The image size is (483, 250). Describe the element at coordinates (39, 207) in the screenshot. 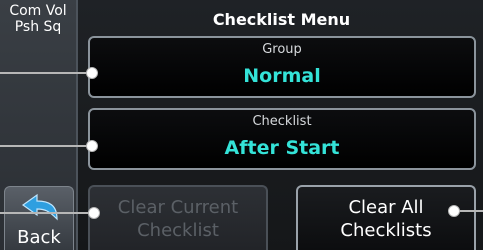

I see `back-arrow-icon` at that location.